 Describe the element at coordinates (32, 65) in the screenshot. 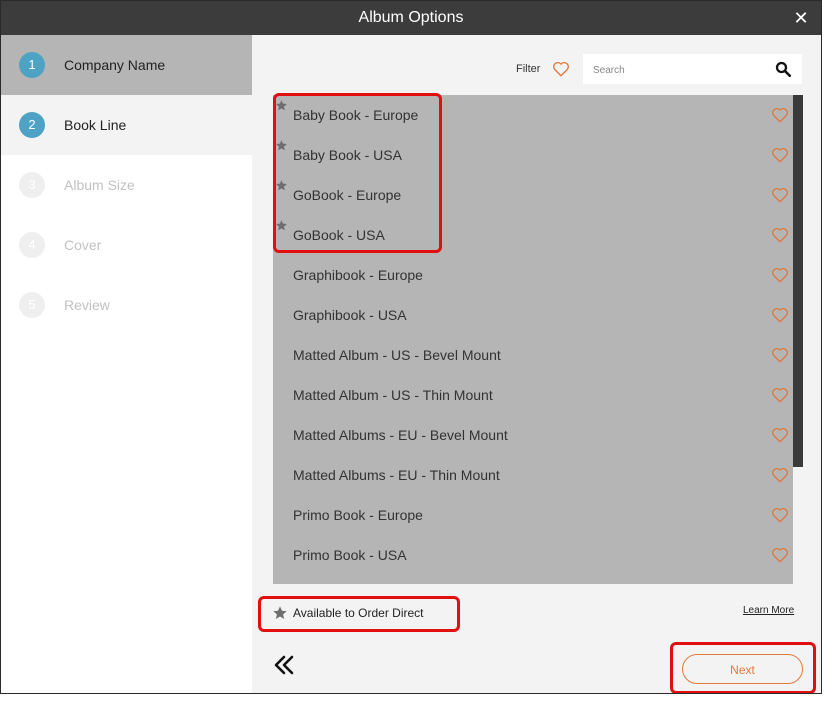

I see `step-number: 1` at that location.